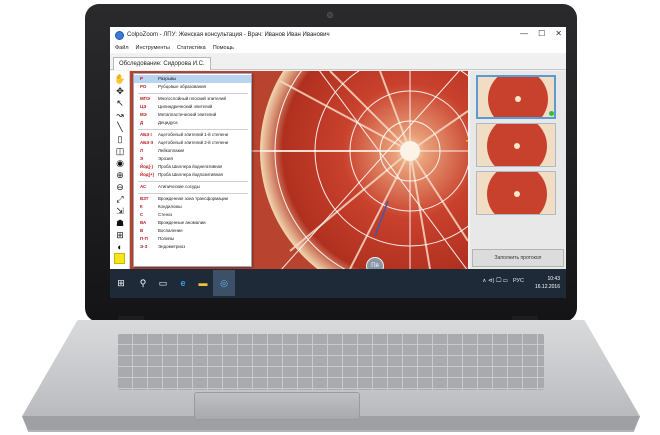  I want to click on tab-examination: Обследование: Сидорова И.С., so click(162, 63).